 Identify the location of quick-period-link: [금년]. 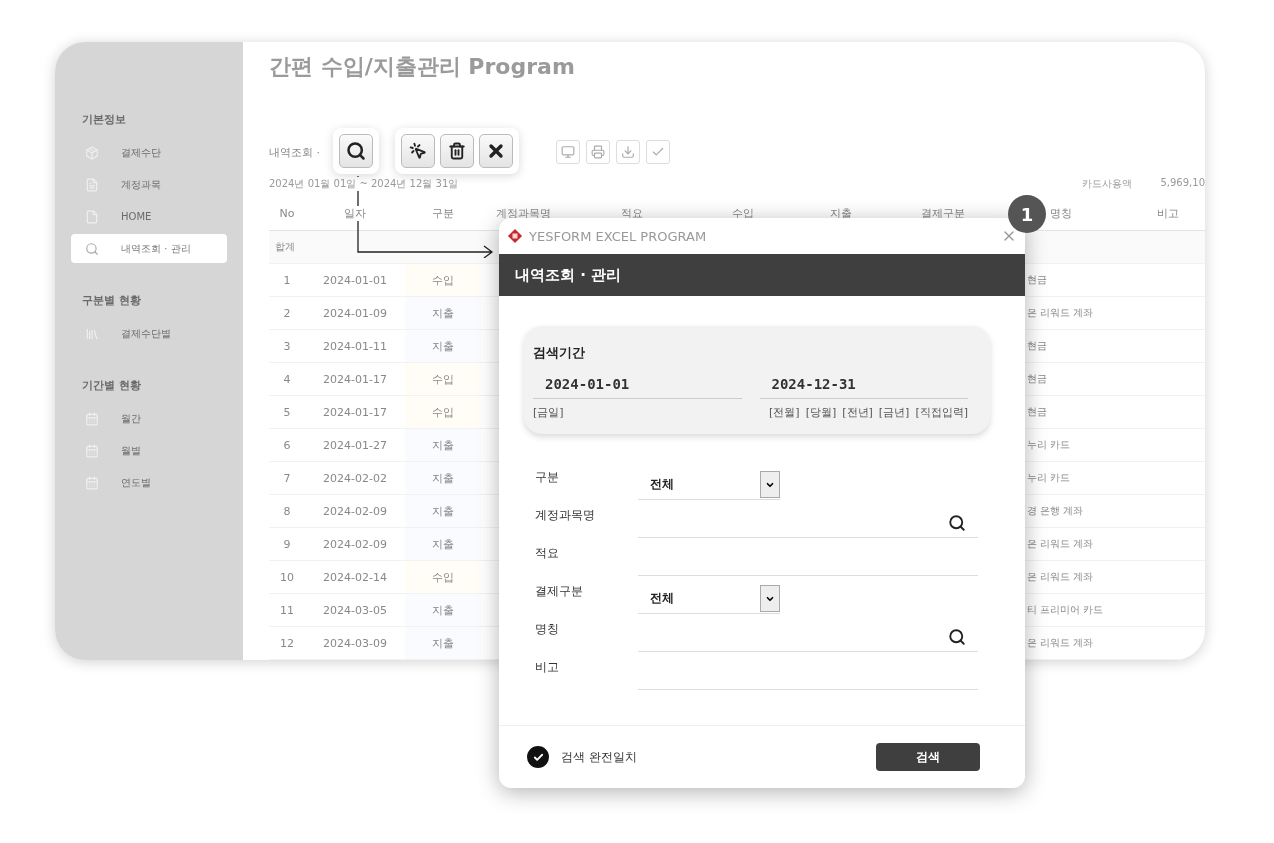
(894, 412).